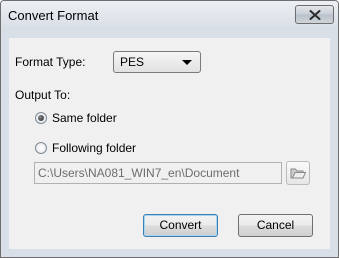 The height and width of the screenshot is (258, 339). I want to click on following-folder-radio, so click(41, 148).